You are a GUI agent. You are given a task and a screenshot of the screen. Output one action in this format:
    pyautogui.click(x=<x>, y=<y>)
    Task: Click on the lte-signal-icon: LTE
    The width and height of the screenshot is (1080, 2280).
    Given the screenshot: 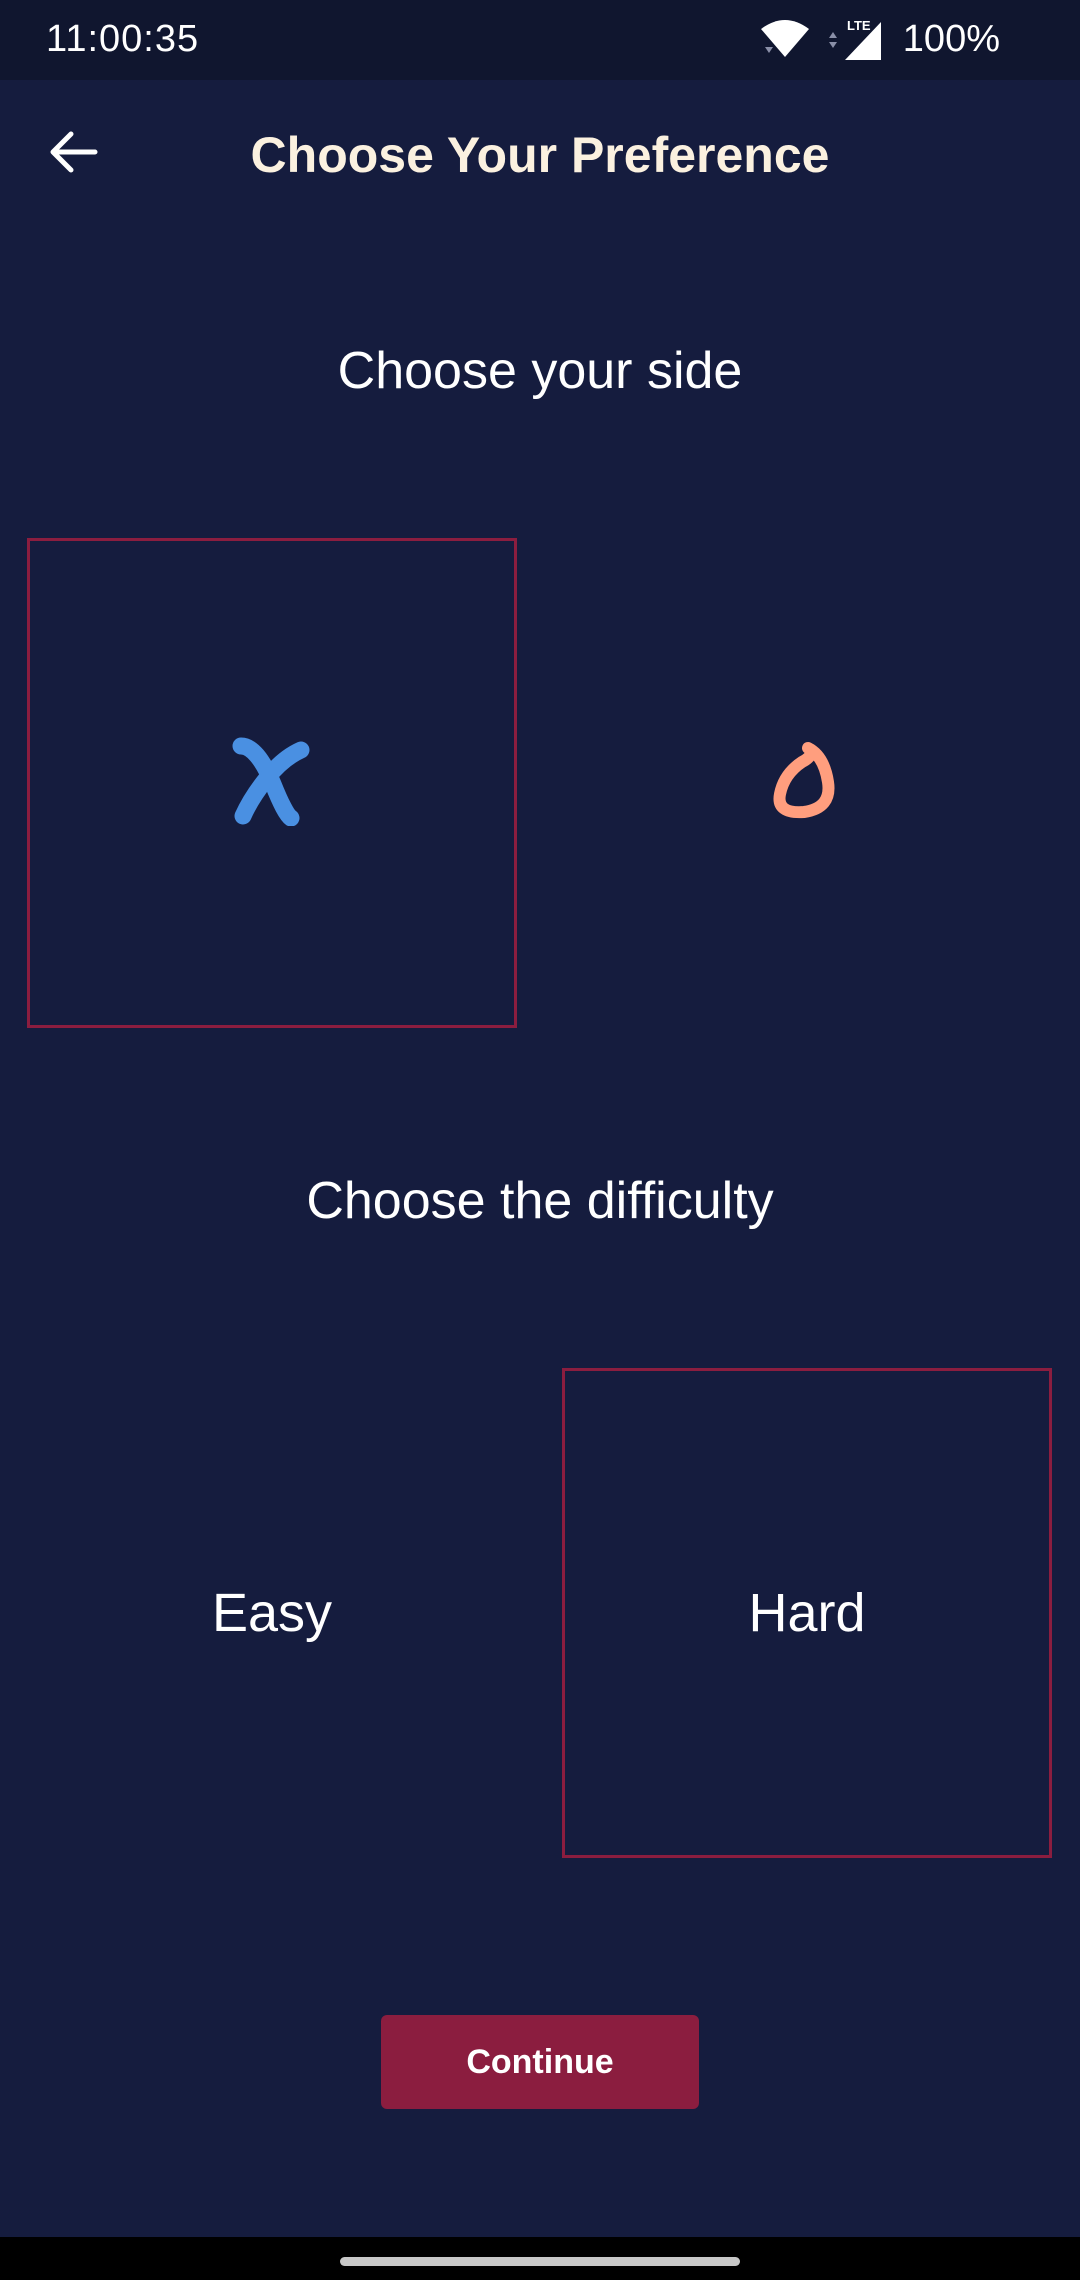 What is the action you would take?
    pyautogui.click(x=855, y=39)
    